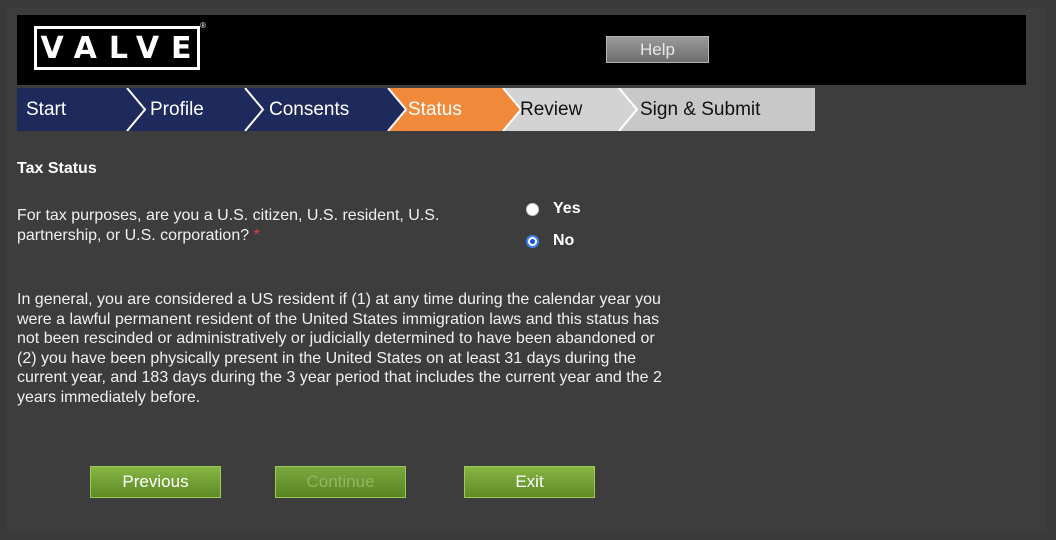 Image resolution: width=1056 pixels, height=540 pixels. What do you see at coordinates (657, 49) in the screenshot?
I see `help-button: Help` at bounding box center [657, 49].